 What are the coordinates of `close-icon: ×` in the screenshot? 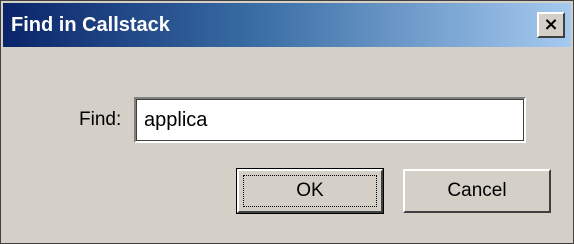 It's located at (551, 24).